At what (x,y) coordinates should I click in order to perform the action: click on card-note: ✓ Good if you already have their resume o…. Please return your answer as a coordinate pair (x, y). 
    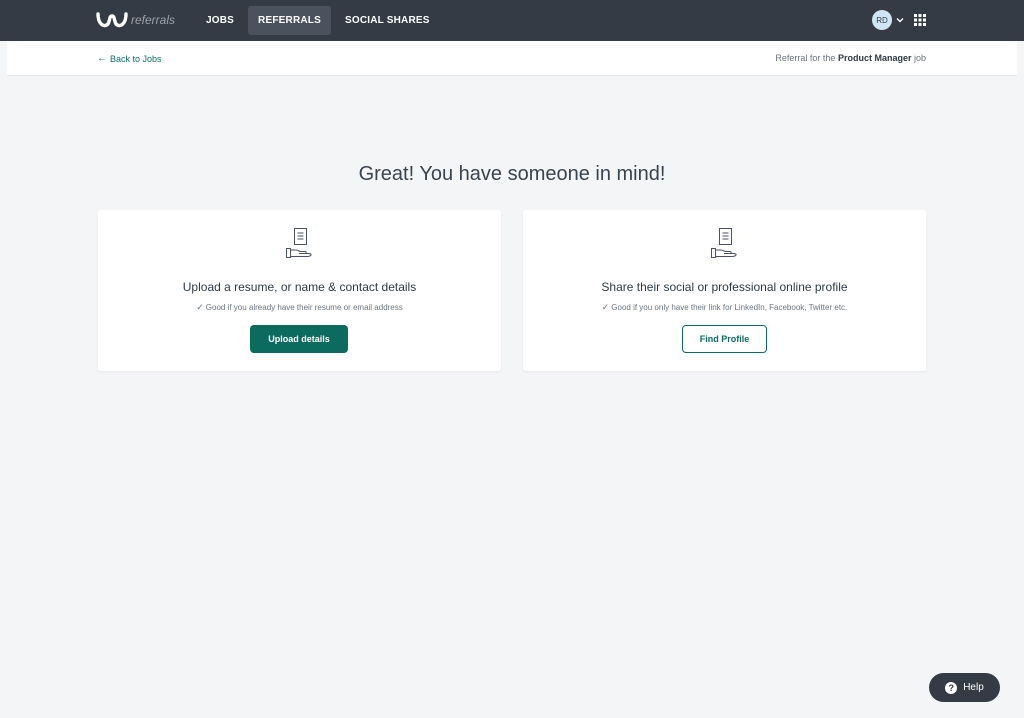
    Looking at the image, I should click on (299, 307).